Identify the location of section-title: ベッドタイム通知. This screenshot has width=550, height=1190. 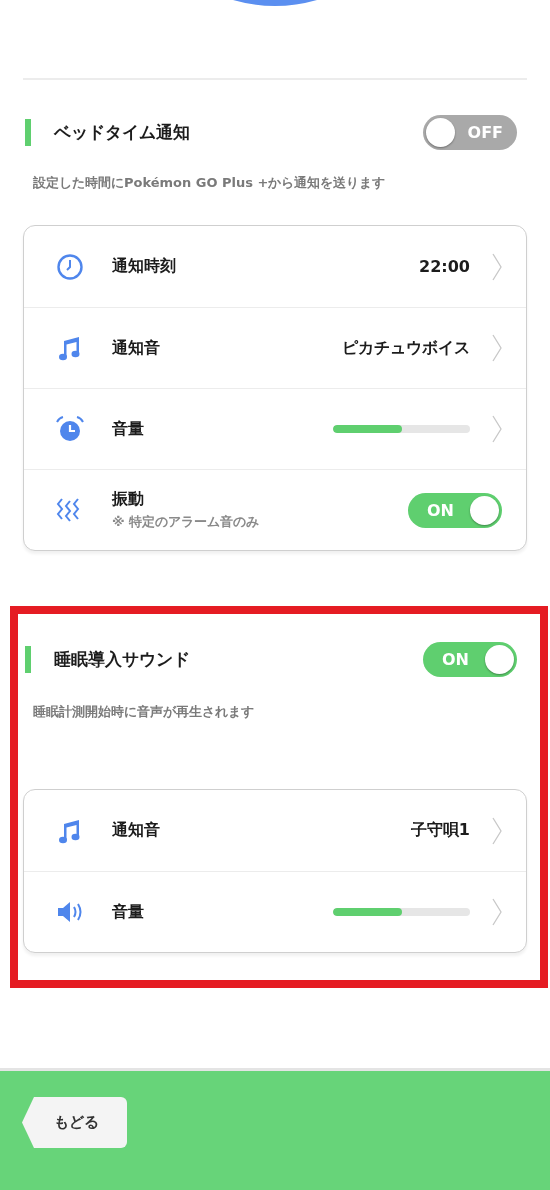
(122, 132).